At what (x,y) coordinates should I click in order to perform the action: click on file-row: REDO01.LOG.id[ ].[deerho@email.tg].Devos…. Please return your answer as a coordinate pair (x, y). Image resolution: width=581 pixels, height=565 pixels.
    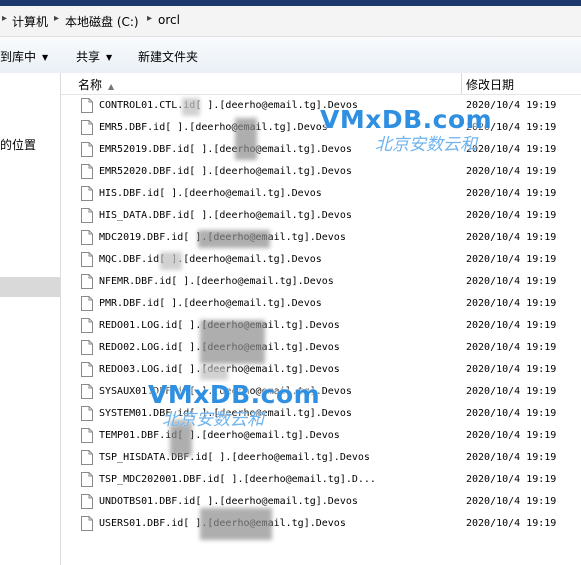
    Looking at the image, I should click on (321, 326).